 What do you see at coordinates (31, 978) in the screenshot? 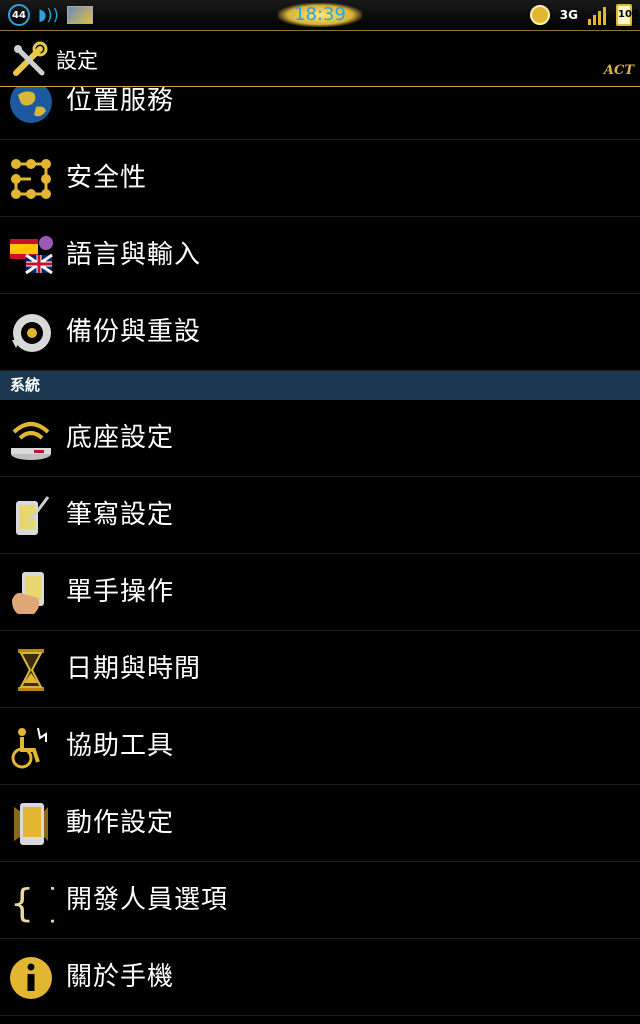
I see `info-icon` at bounding box center [31, 978].